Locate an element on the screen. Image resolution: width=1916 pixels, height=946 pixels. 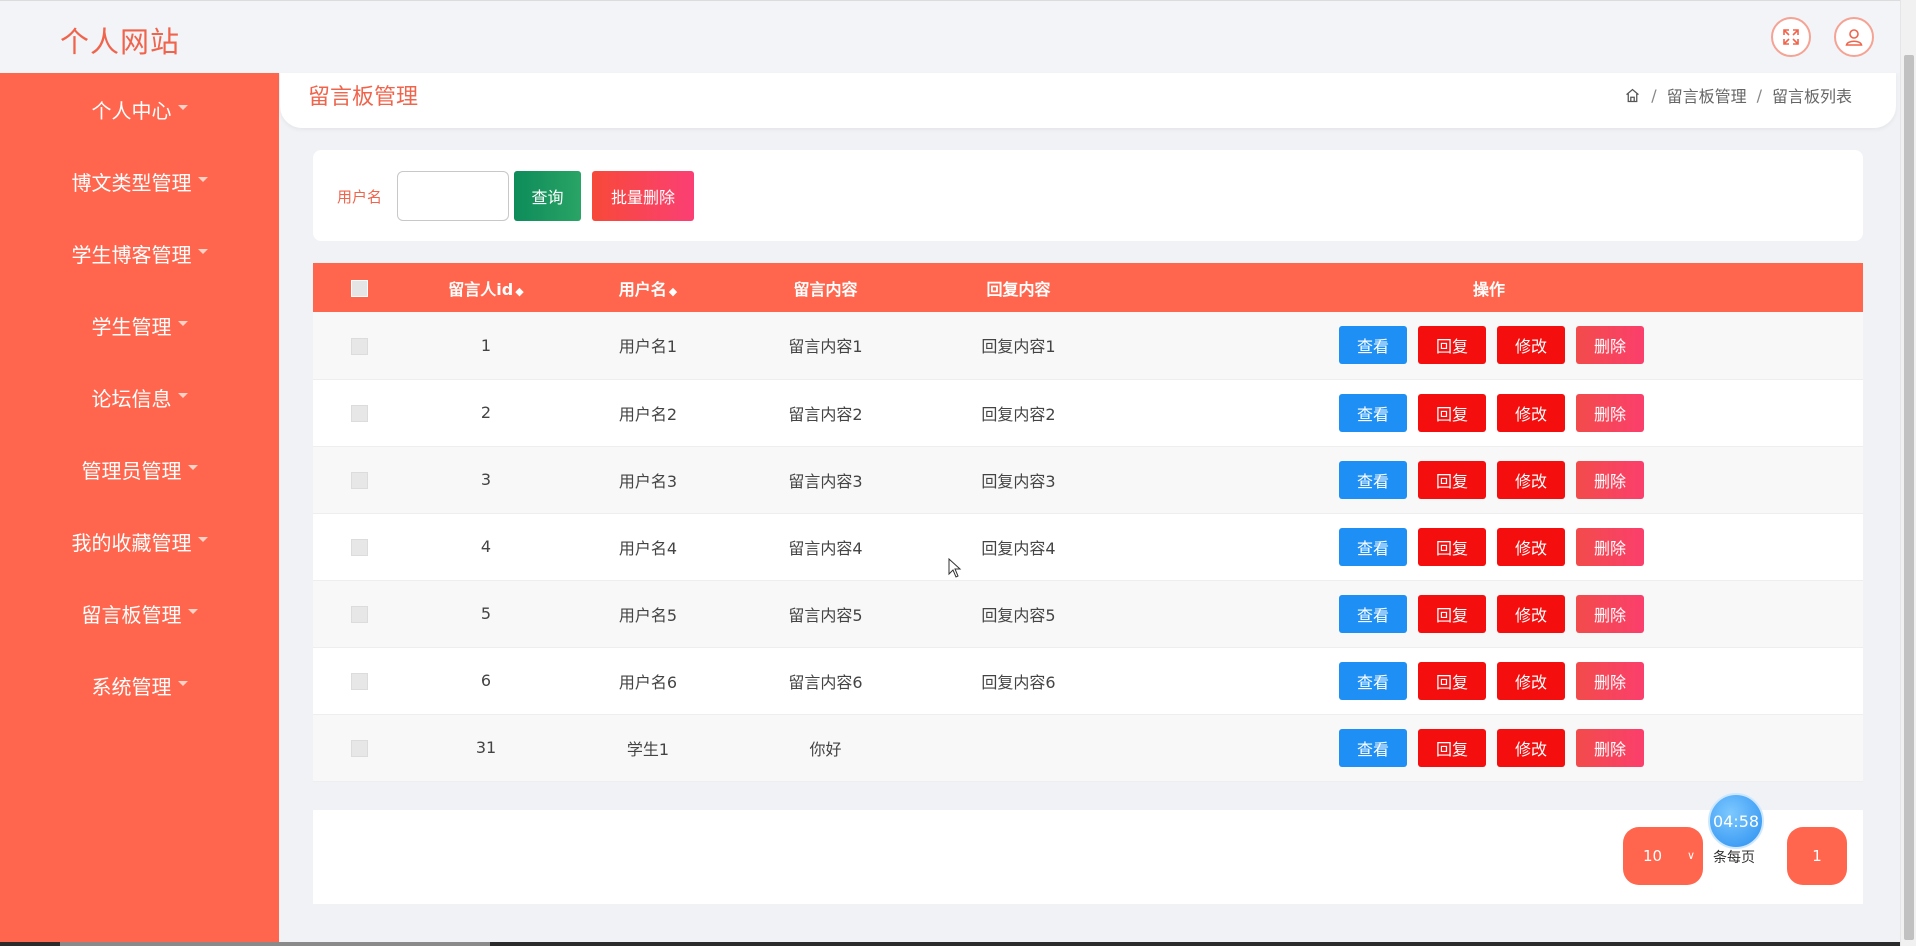
sidebar-item-admins: 管理员管理 is located at coordinates (139, 469).